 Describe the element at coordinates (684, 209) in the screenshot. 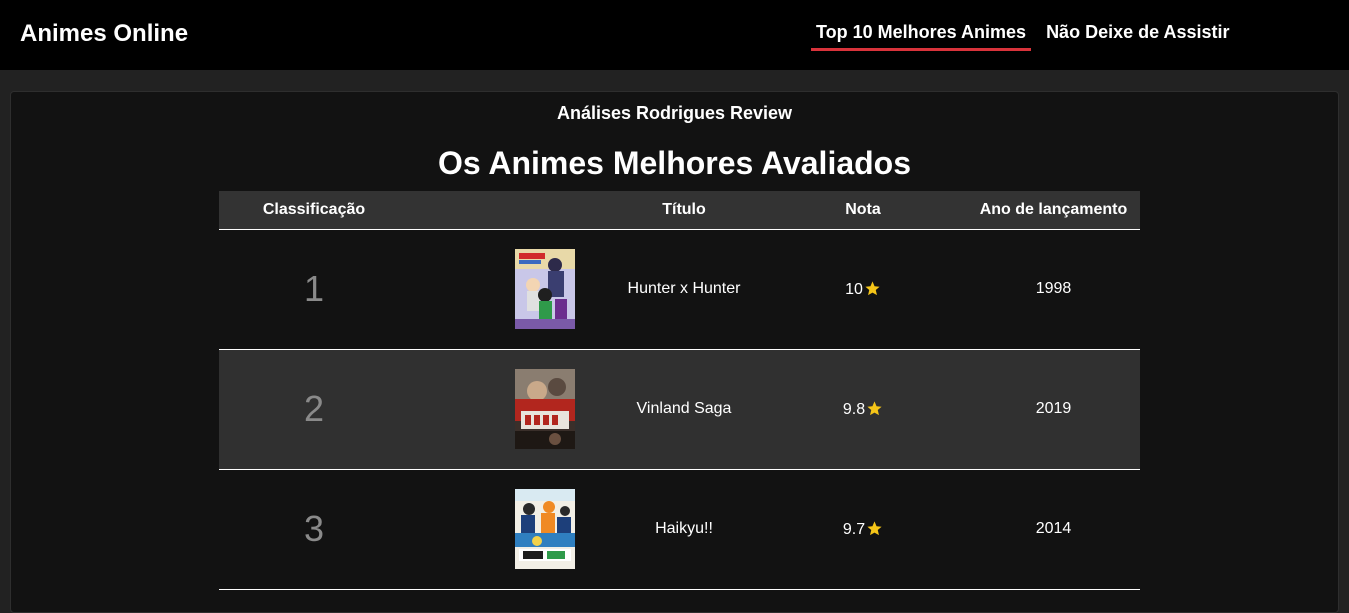

I see `column-header-title: Título` at that location.